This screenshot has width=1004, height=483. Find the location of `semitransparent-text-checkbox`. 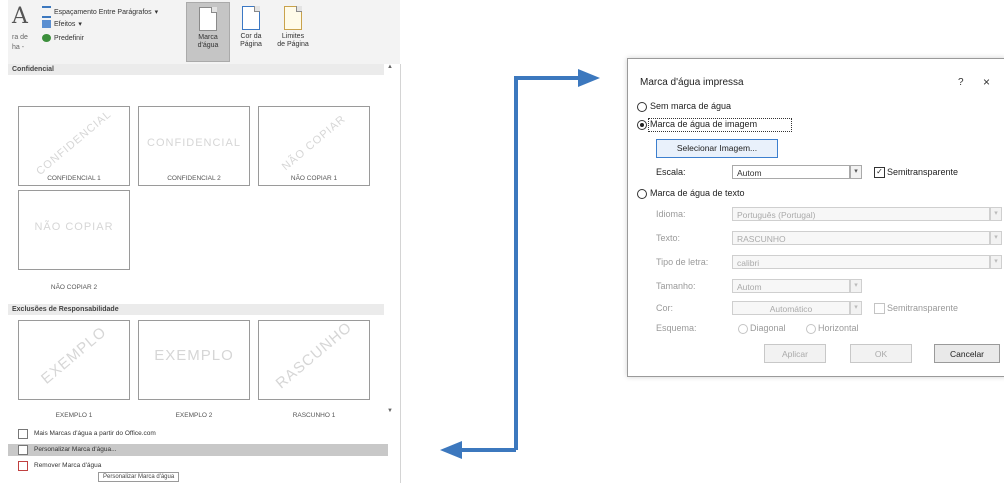

semitransparent-text-checkbox is located at coordinates (879, 308).